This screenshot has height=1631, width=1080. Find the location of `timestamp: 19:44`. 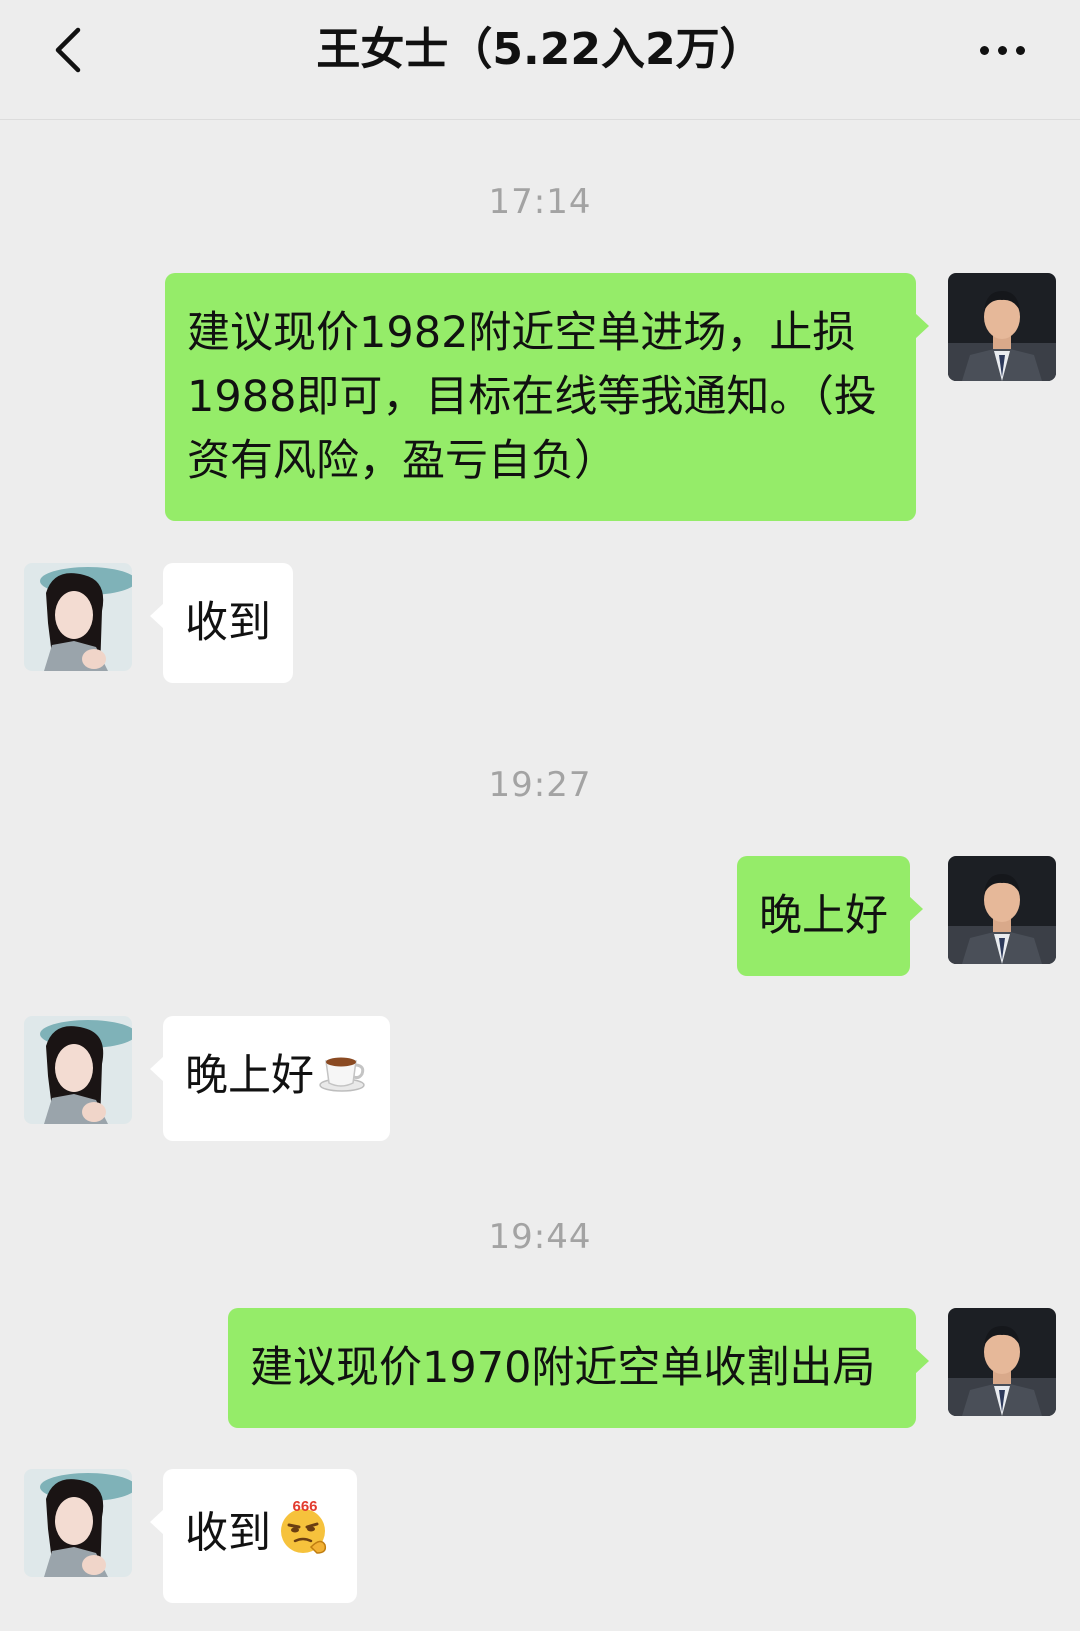

timestamp: 19:44 is located at coordinates (540, 1237).